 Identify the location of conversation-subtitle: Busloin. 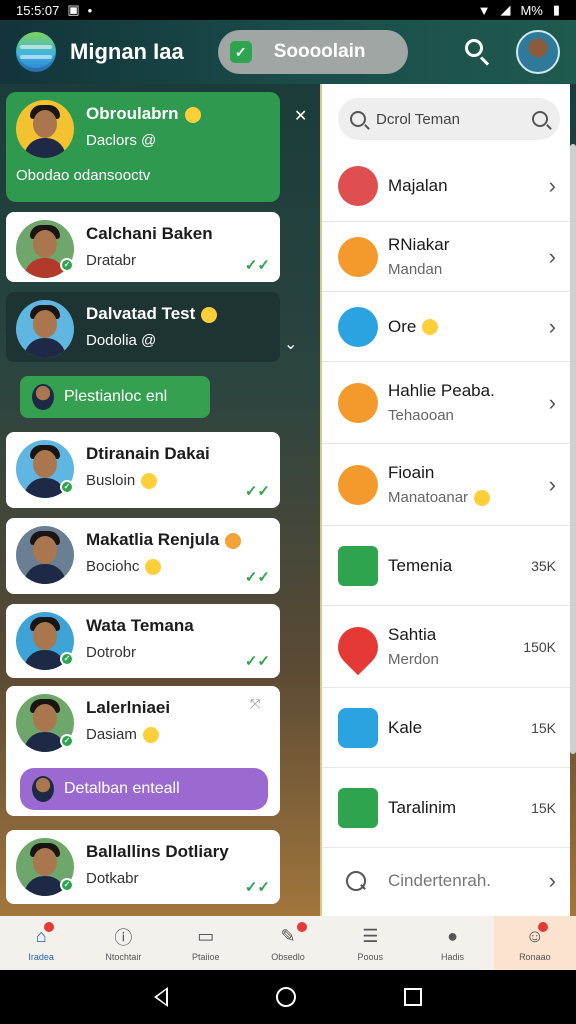
(111, 480).